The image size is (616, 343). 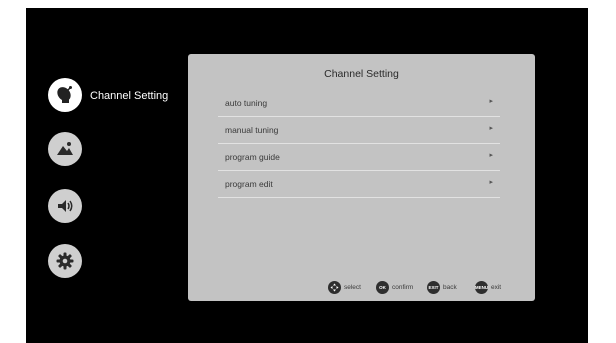 I want to click on menu-item-auto-tuning: auto tuning ▸, so click(x=359, y=103).